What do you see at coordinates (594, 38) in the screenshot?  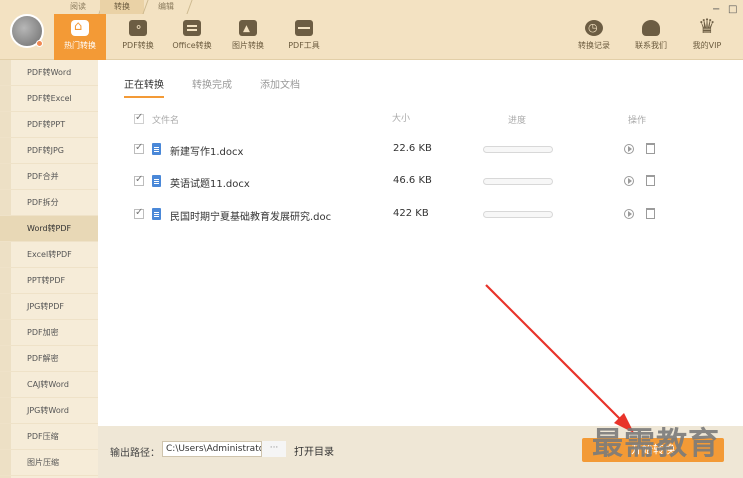 I see `toolbar-history: 转换记录` at bounding box center [594, 38].